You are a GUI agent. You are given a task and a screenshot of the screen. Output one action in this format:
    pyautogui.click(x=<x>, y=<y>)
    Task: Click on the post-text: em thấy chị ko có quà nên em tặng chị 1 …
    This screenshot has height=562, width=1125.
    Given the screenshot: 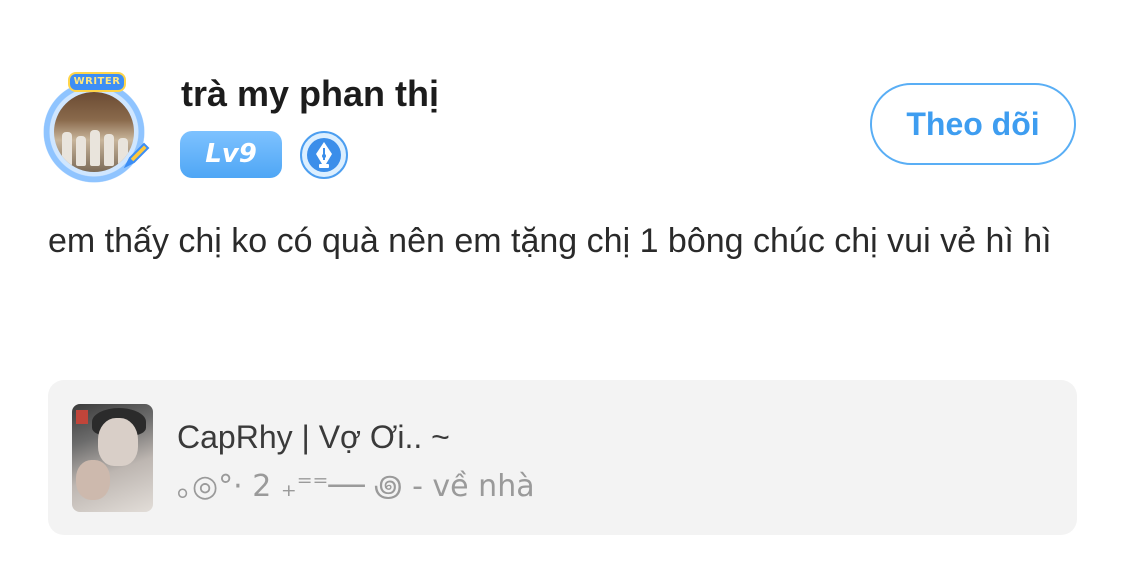 What is the action you would take?
    pyautogui.click(x=550, y=241)
    